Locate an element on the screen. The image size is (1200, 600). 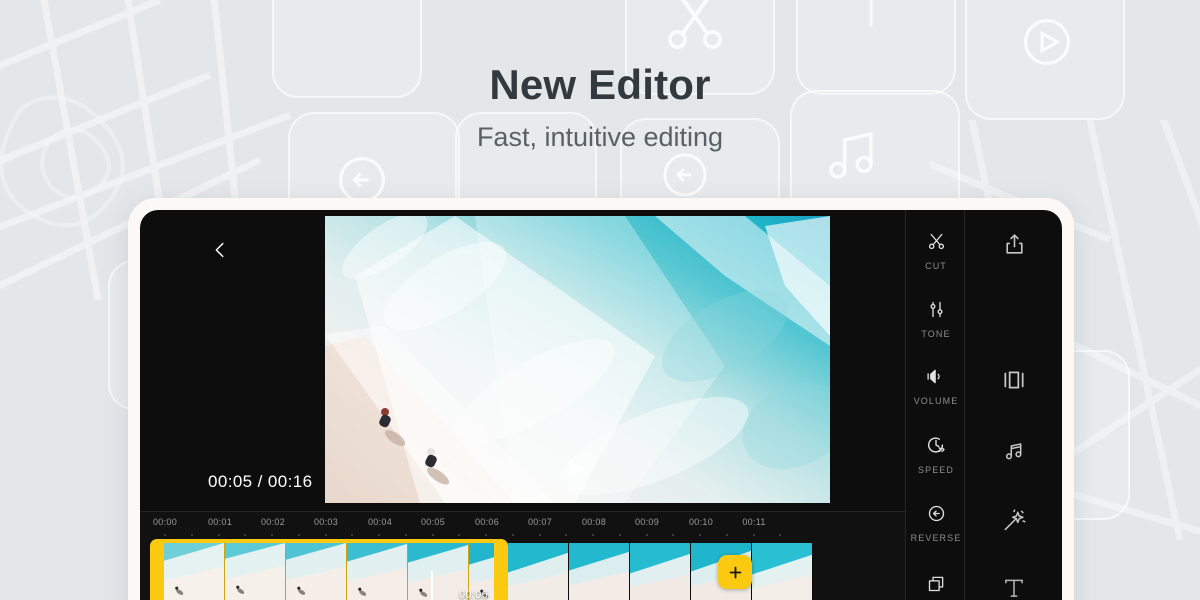
speed-clock-icon is located at coordinates (936, 445).